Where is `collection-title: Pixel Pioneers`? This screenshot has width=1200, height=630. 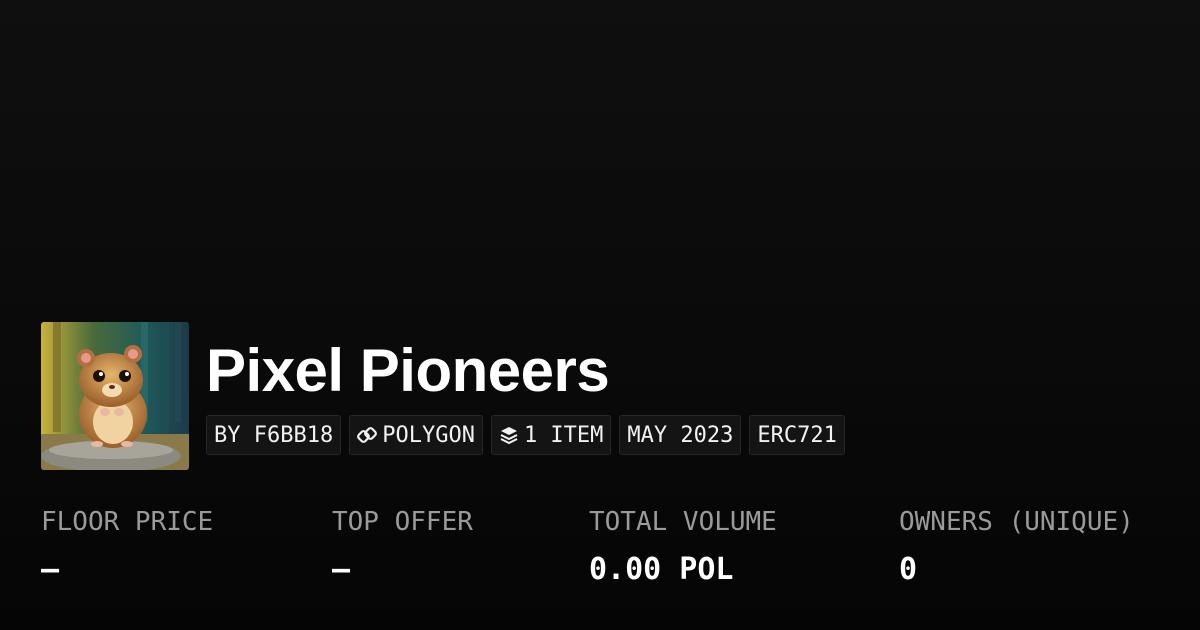
collection-title: Pixel Pioneers is located at coordinates (408, 370).